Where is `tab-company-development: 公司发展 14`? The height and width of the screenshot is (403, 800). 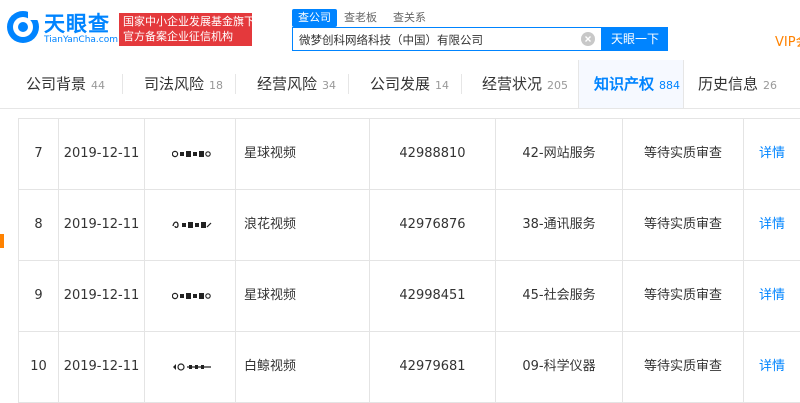 tab-company-development: 公司发展 14 is located at coordinates (409, 84).